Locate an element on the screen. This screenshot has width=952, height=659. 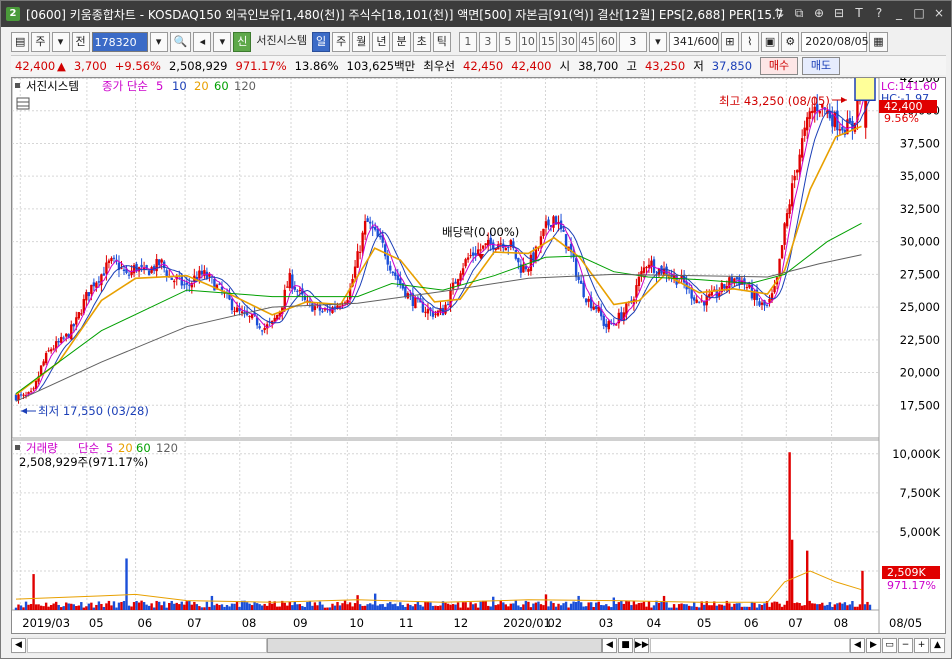
period-minute-tab: 분 is located at coordinates (401, 42).